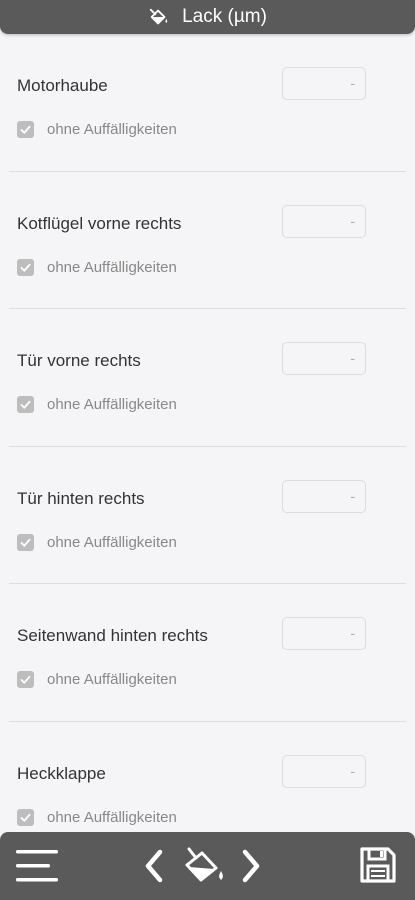  I want to click on list-item: Heckklappe - ohne Auffälligkeiten, so click(207, 777).